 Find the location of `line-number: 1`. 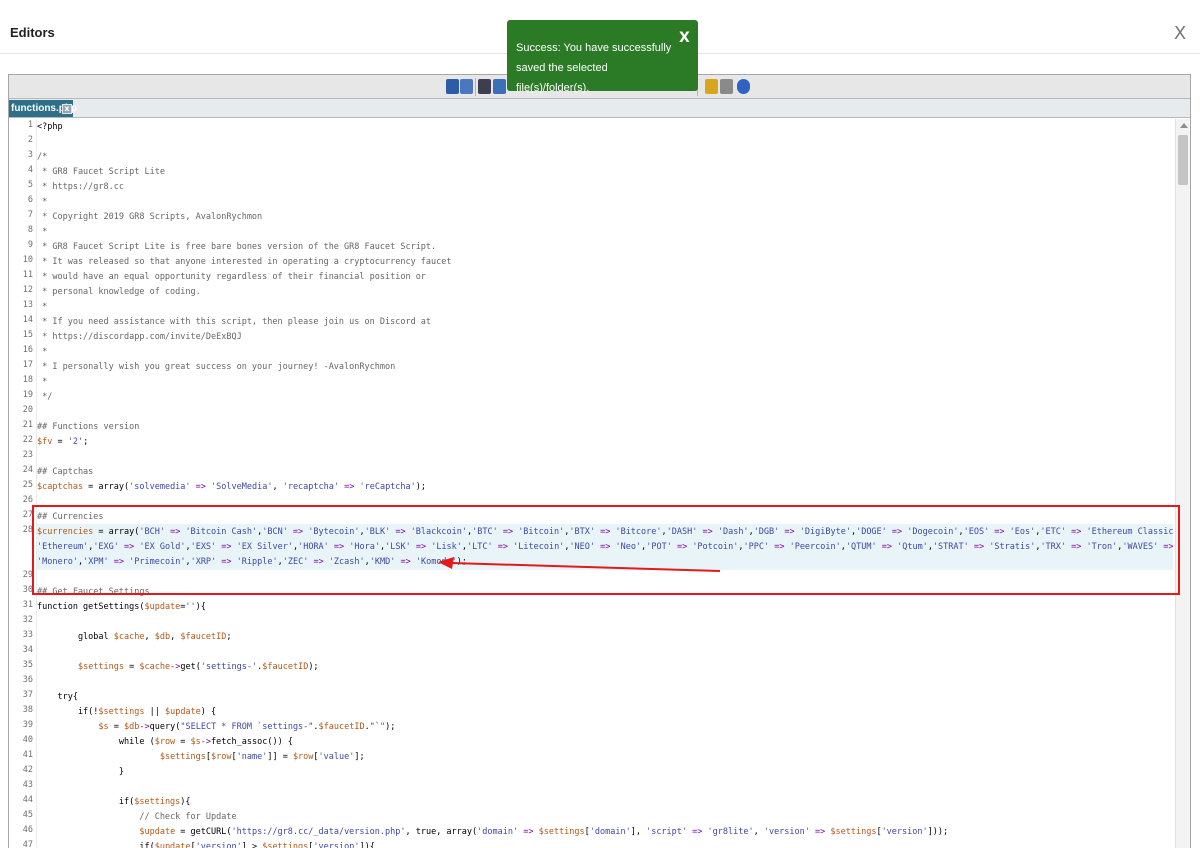

line-number: 1 is located at coordinates (30, 125).